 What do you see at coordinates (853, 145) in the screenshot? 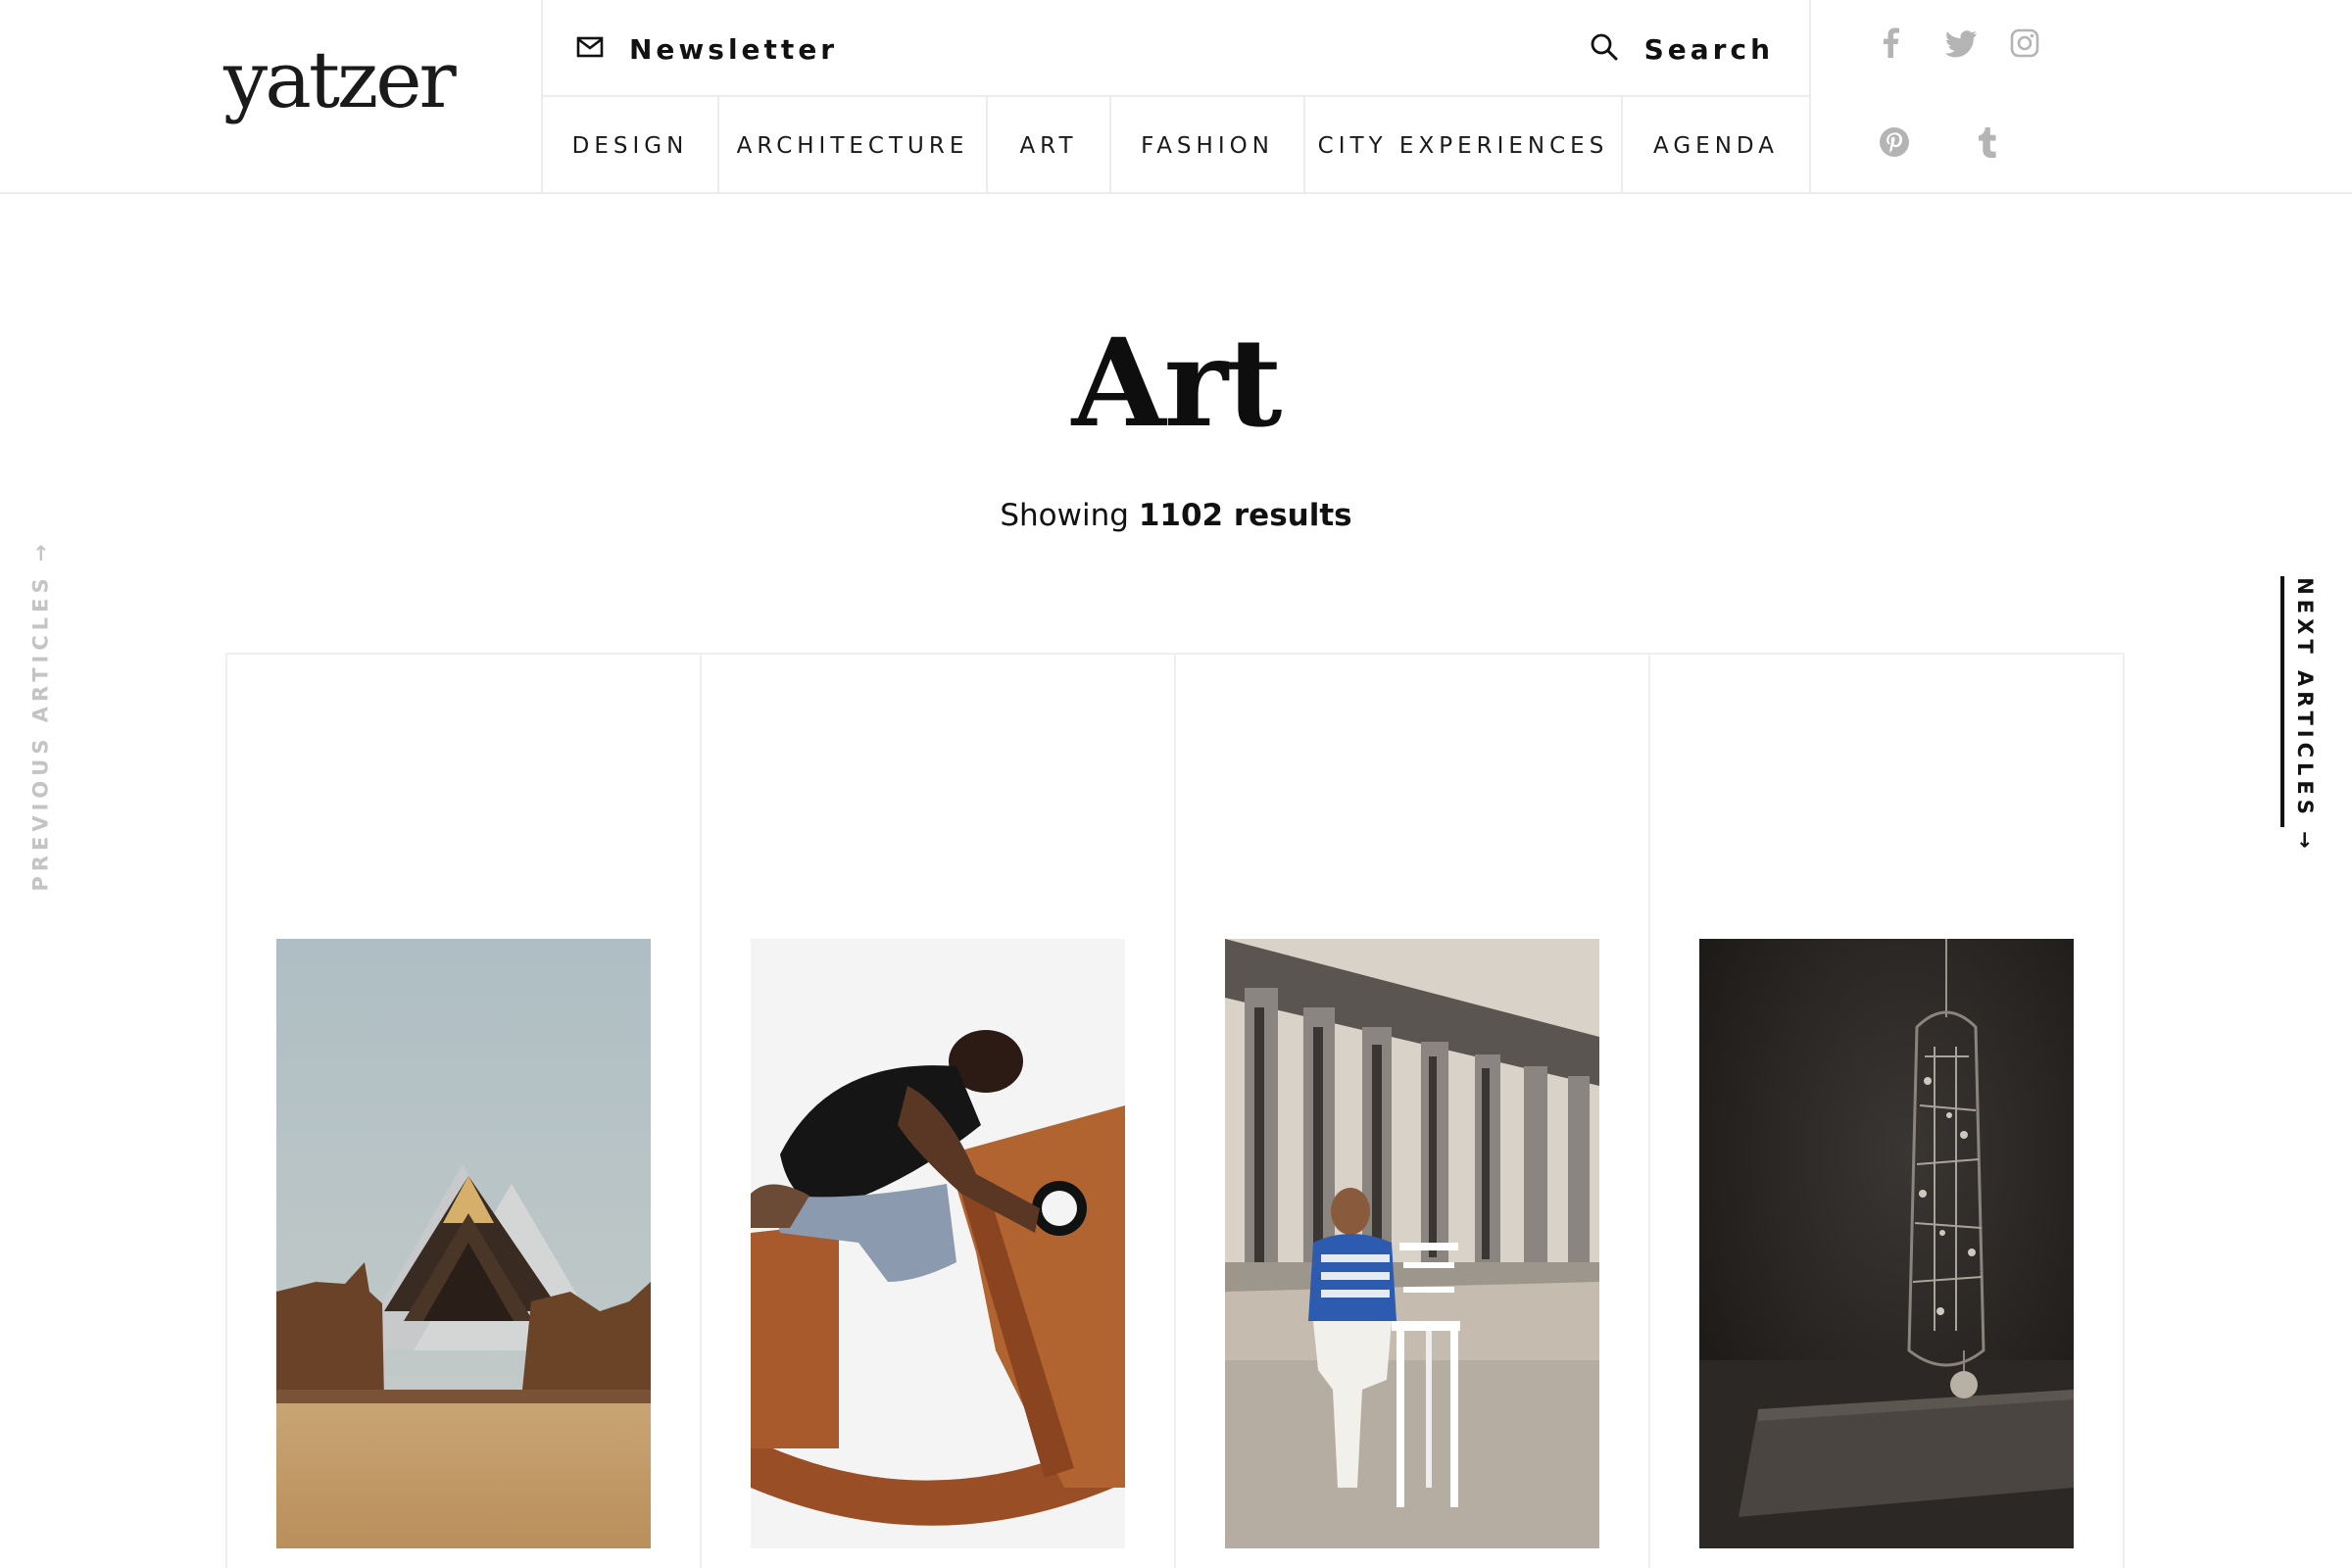
I see `nav-item-architecture: ARCHITECTURE` at bounding box center [853, 145].